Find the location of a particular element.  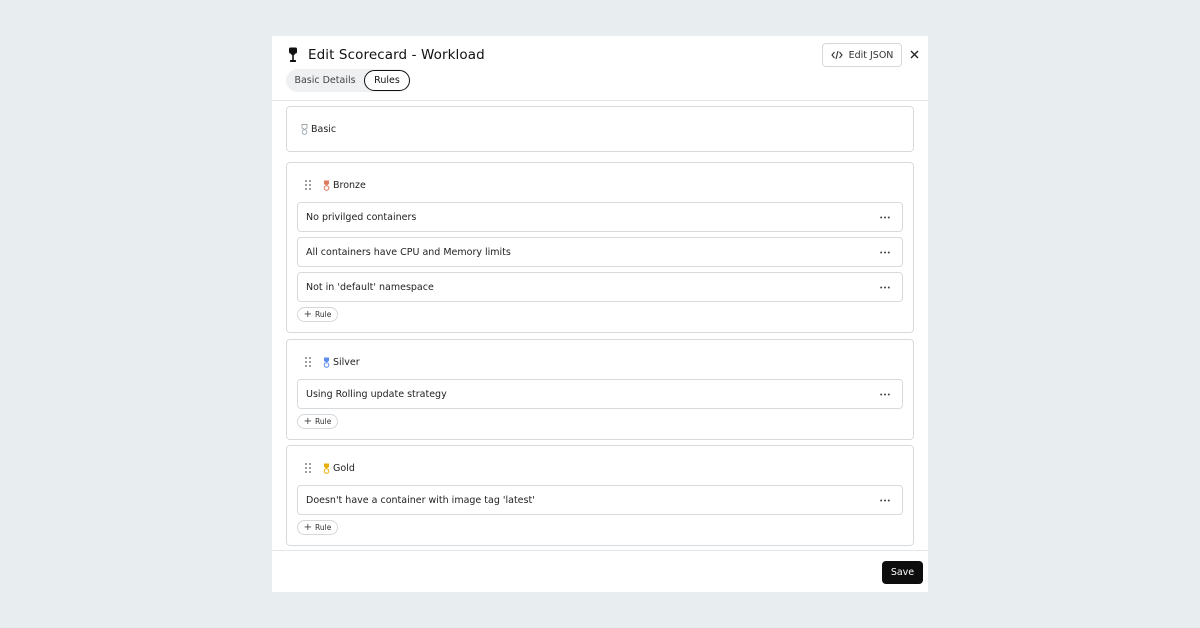

edit-json-button: Edit JSON is located at coordinates (862, 55).